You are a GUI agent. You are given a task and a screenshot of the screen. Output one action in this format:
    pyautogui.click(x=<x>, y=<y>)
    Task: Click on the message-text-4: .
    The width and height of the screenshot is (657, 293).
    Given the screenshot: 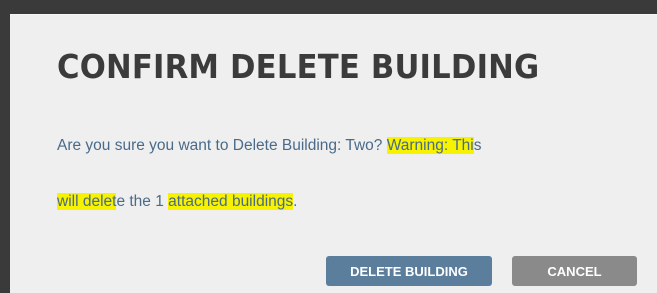 What is the action you would take?
    pyautogui.click(x=295, y=201)
    